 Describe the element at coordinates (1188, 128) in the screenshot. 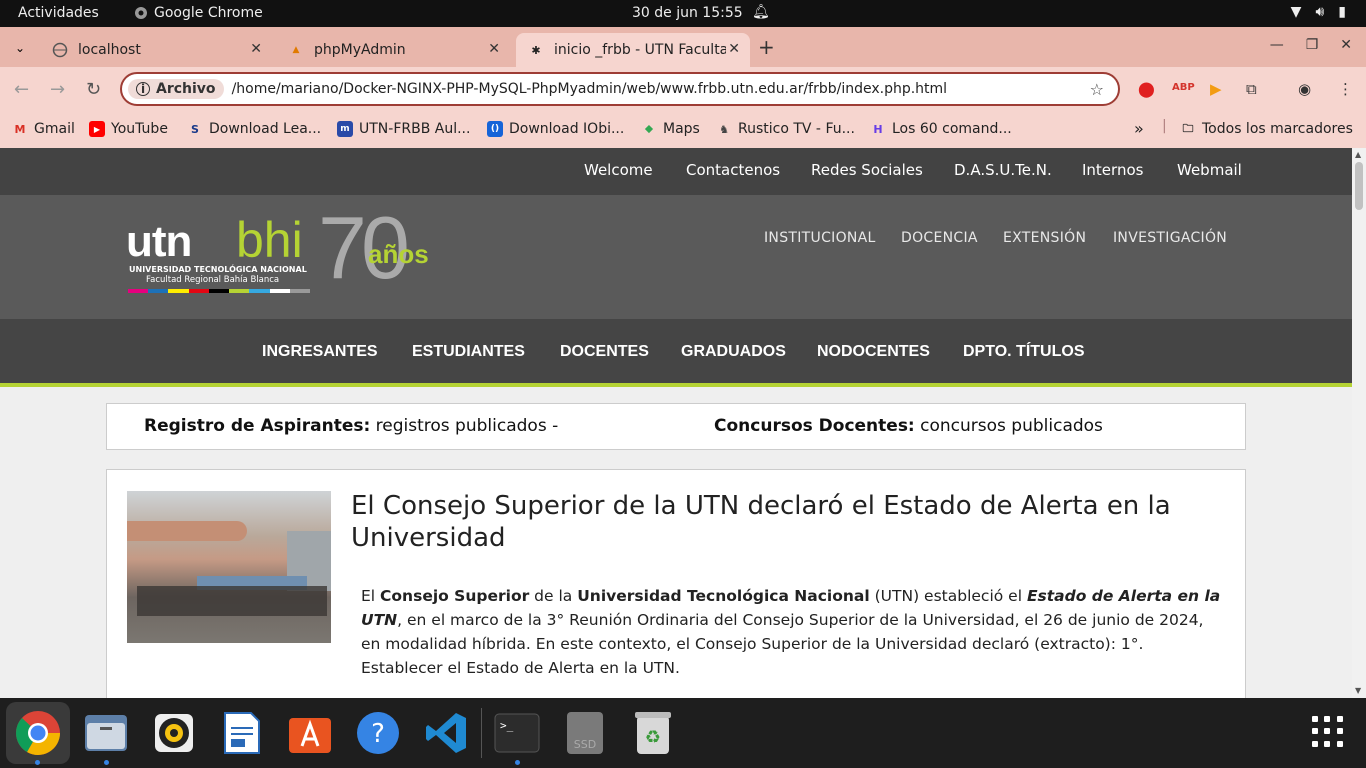

I see `folder-icon: 🗀︎` at that location.